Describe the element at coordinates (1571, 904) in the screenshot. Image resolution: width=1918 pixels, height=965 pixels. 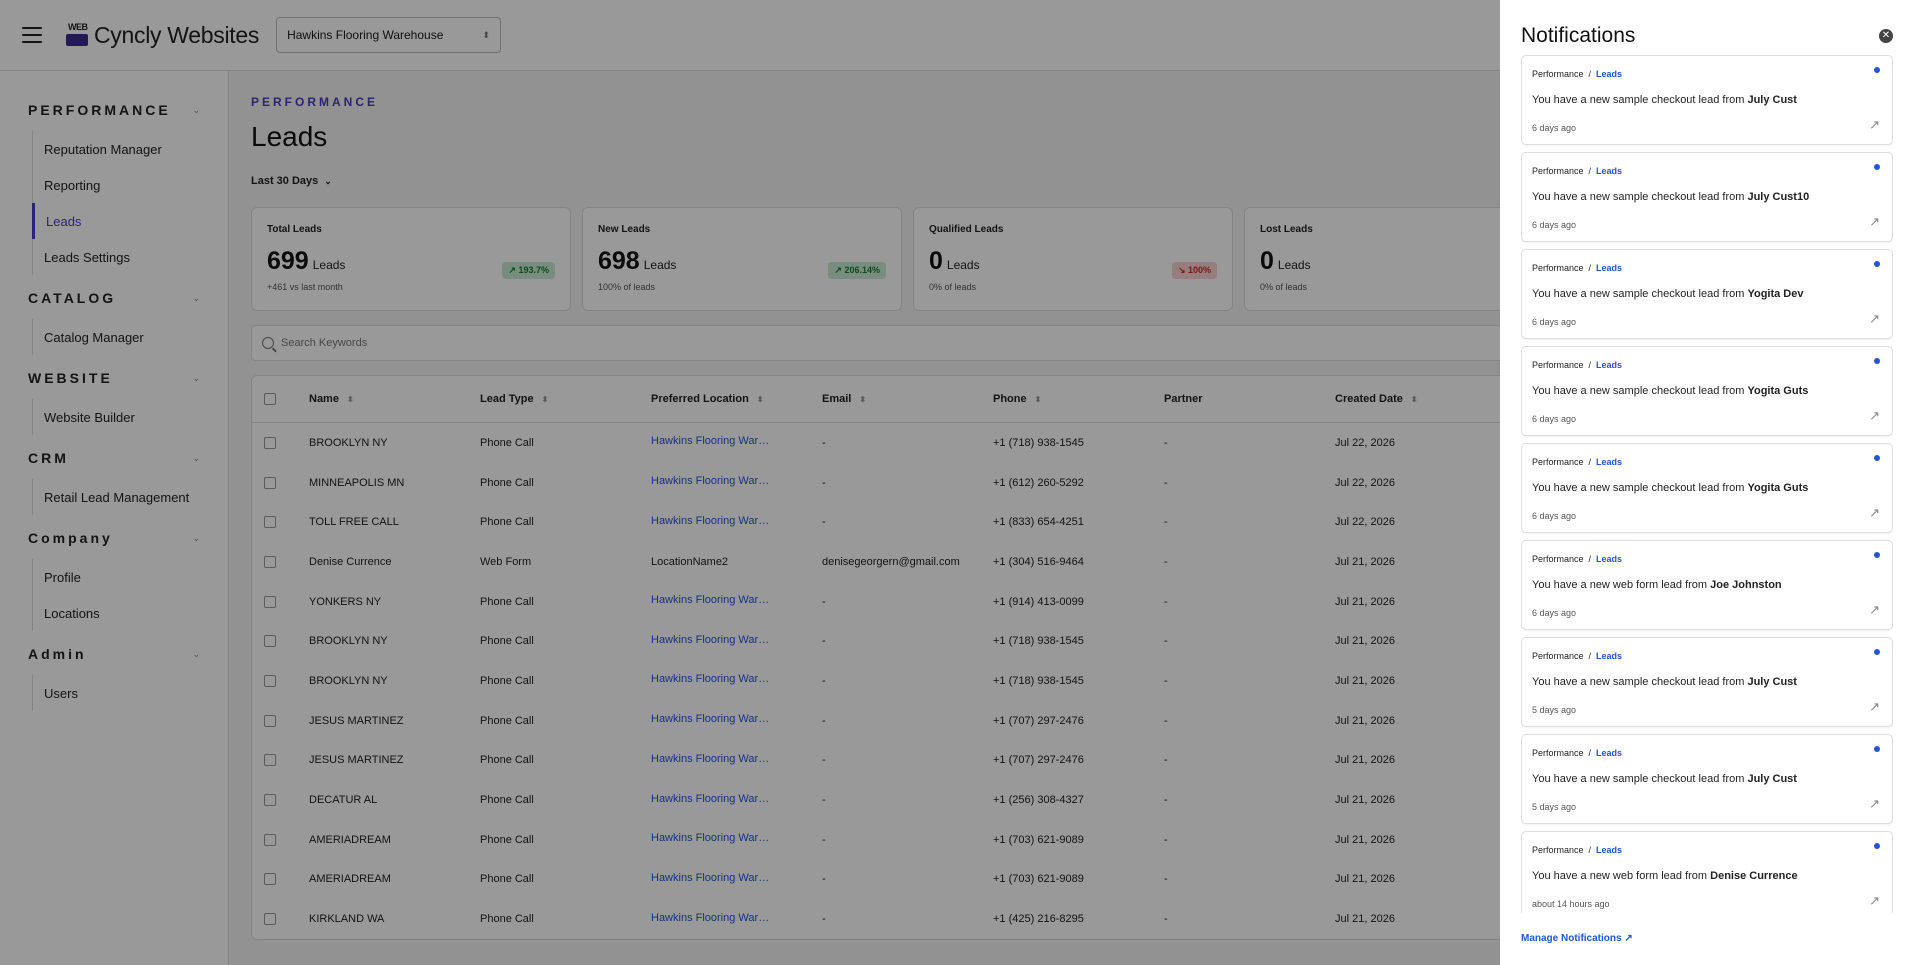
I see `notification-time: about 14 hours ago` at that location.